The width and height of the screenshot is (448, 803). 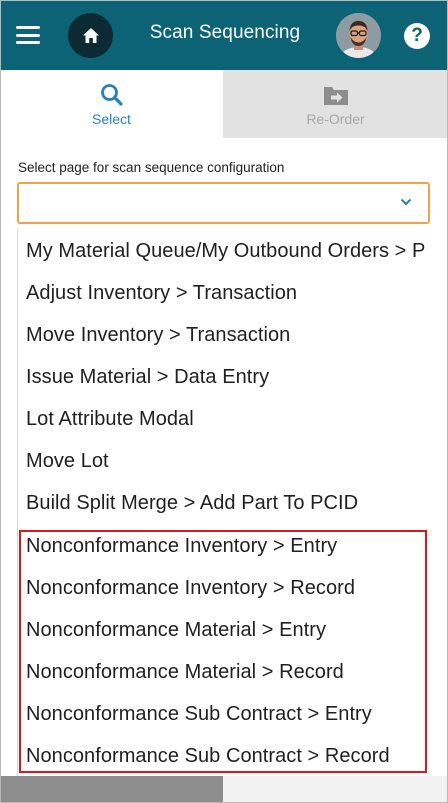 I want to click on tab-select-label: Select, so click(x=111, y=119).